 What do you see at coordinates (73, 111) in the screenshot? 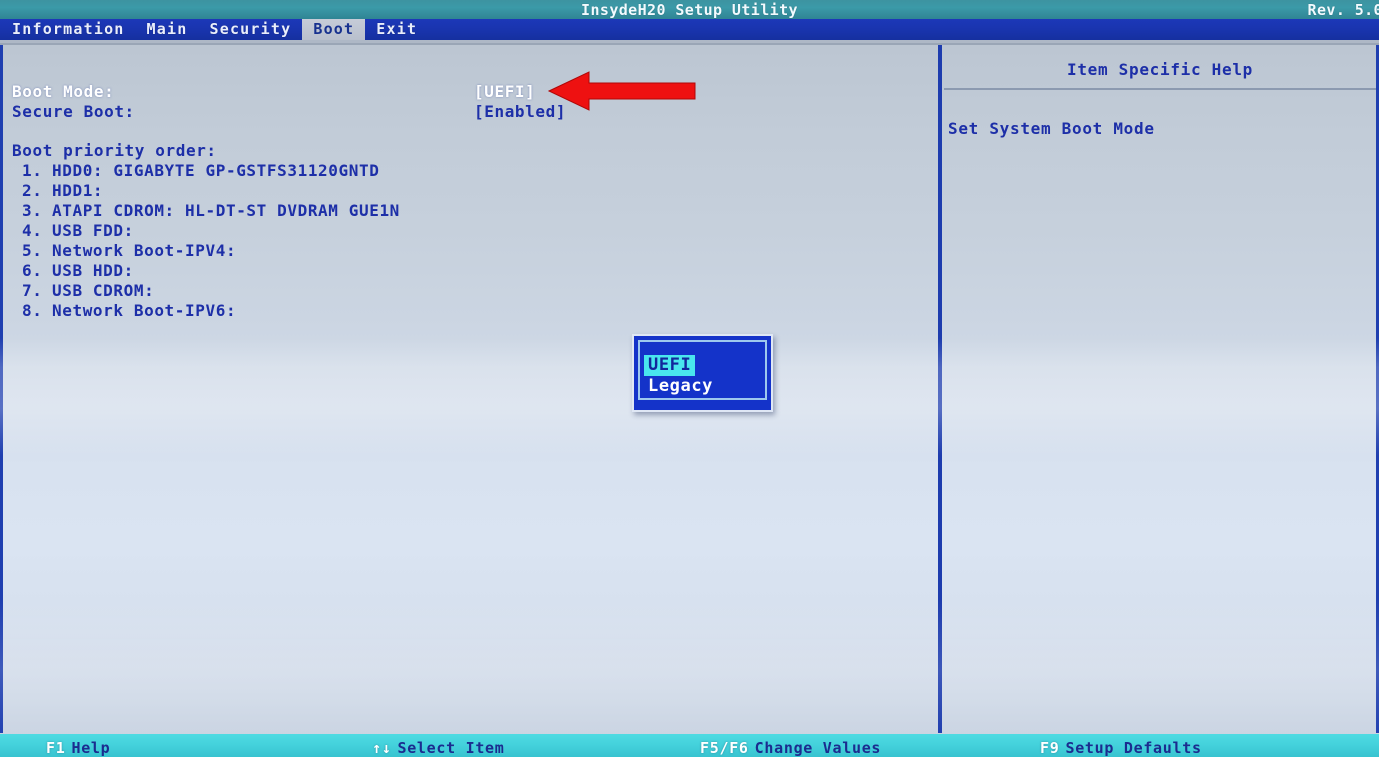
I see `secure-boot-label: Secure Boot:` at bounding box center [73, 111].